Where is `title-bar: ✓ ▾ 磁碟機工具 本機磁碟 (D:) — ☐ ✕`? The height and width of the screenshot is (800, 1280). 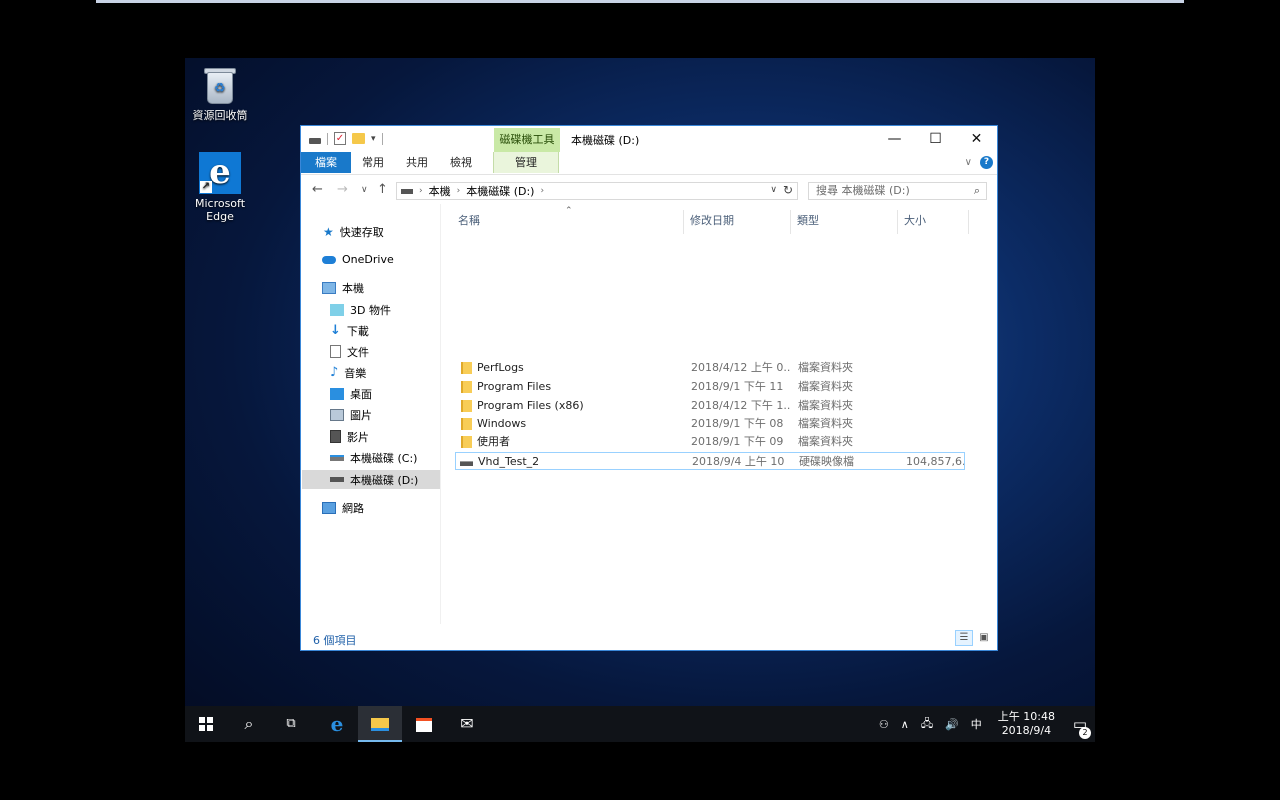 title-bar: ✓ ▾ 磁碟機工具 本機磁碟 (D:) — ☐ ✕ is located at coordinates (649, 139).